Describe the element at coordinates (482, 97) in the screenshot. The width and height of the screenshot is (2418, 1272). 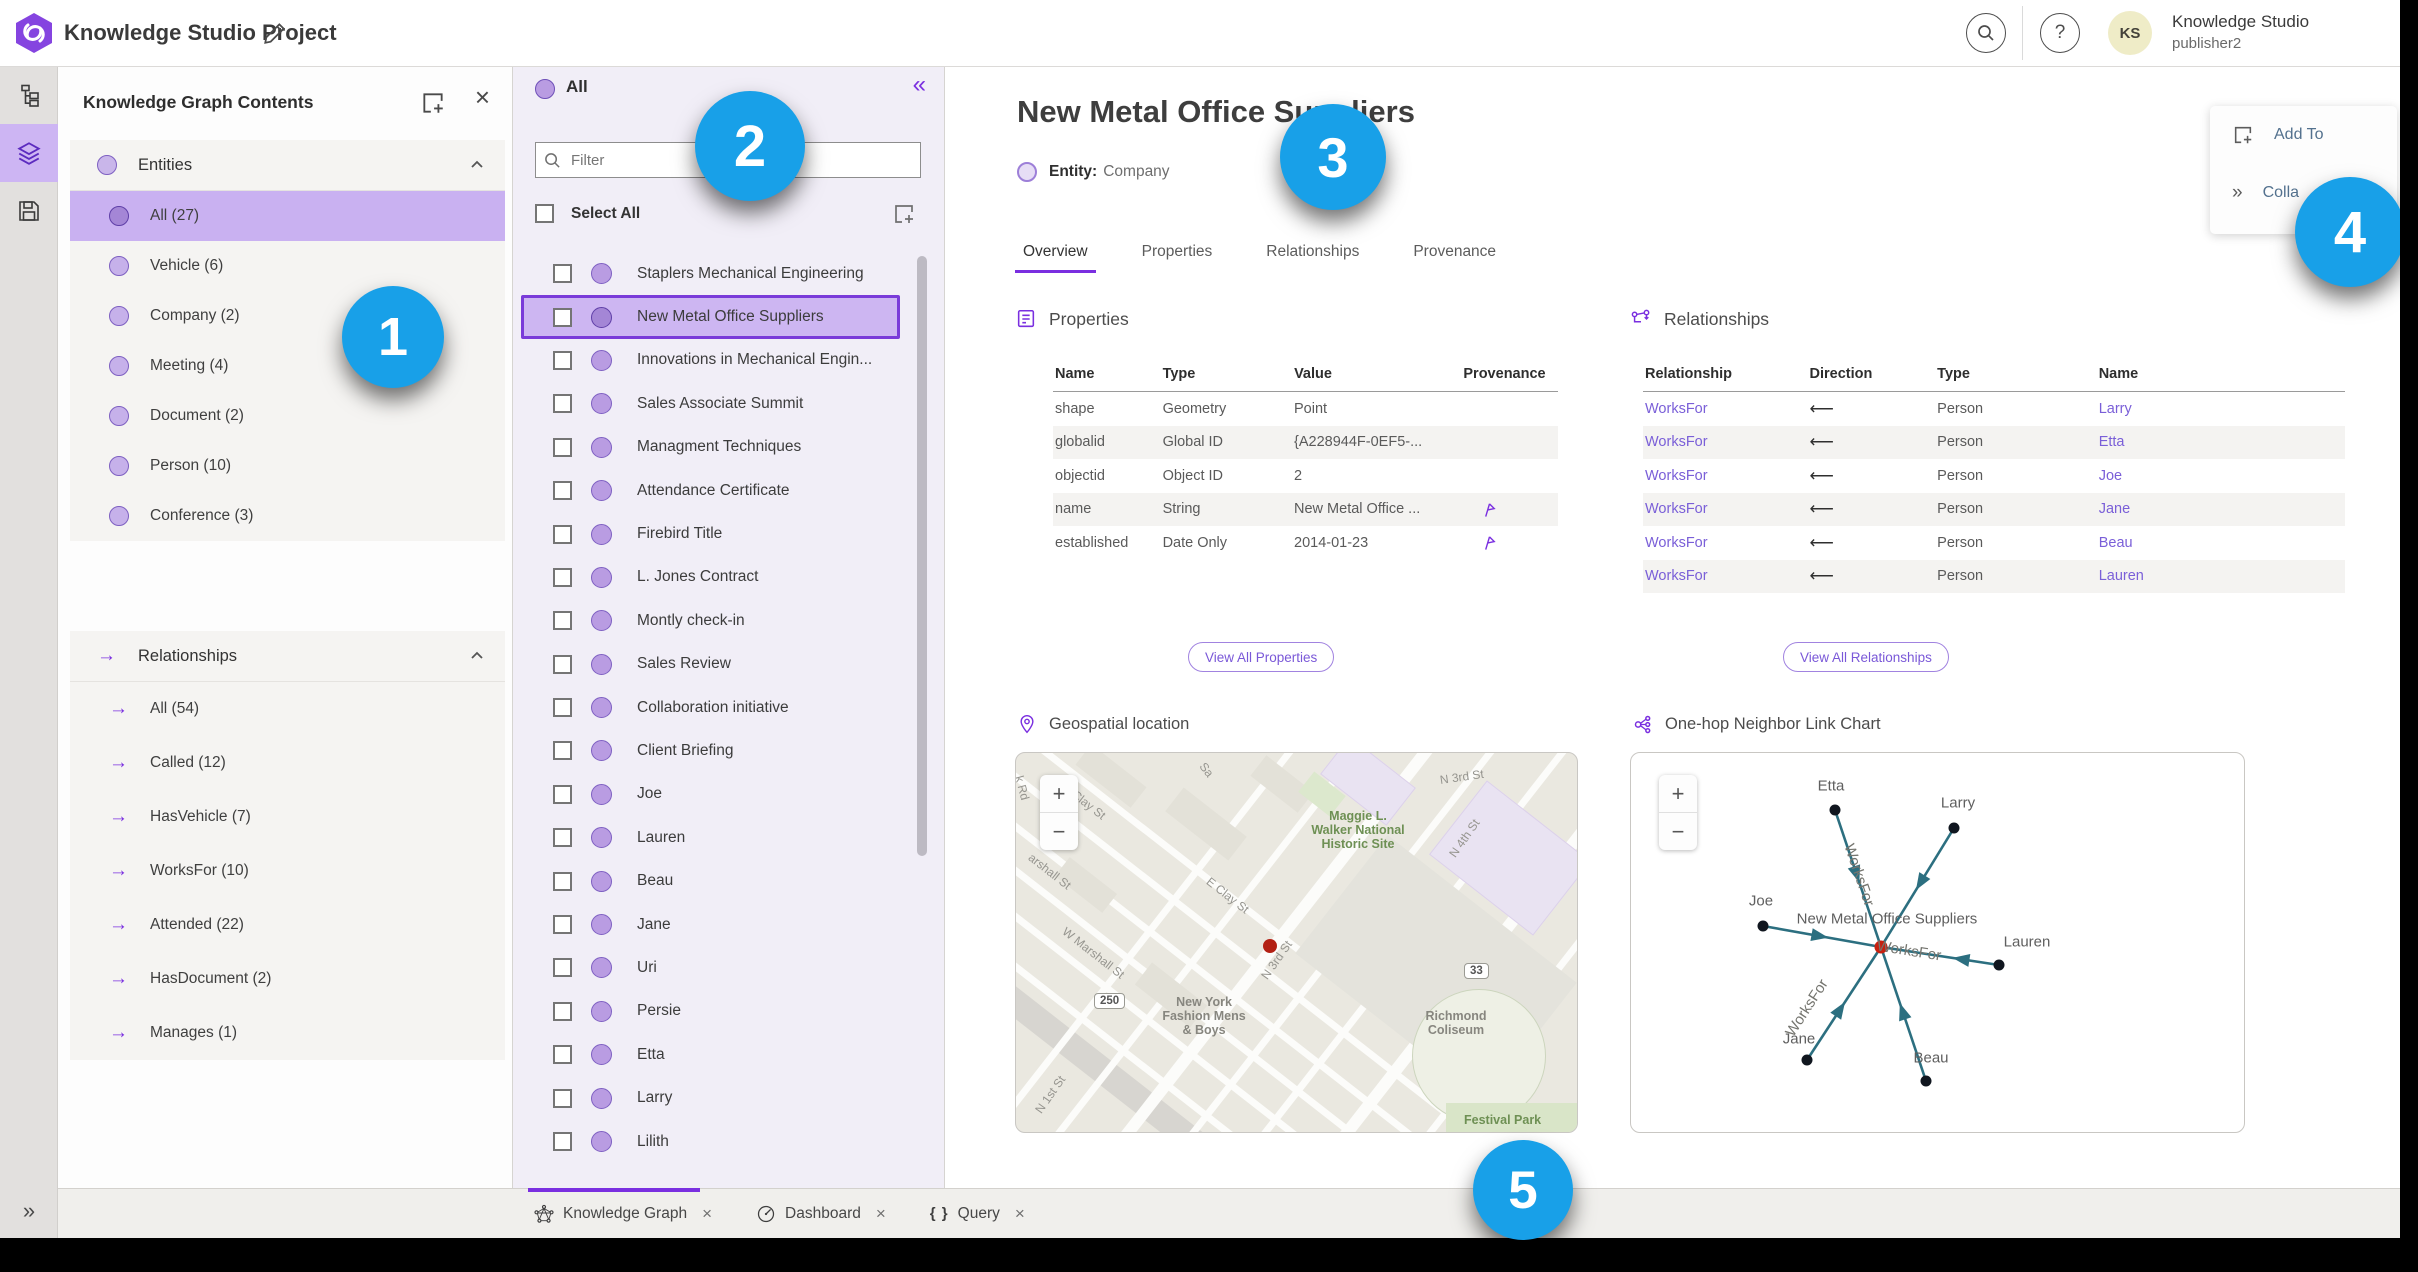
I see `close-panel-icon: ×` at that location.